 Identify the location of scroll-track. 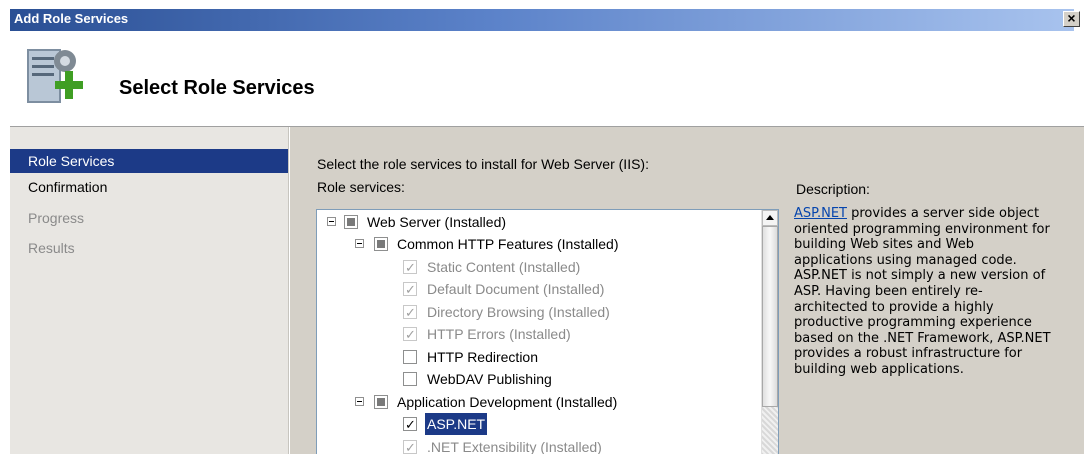
(770, 430).